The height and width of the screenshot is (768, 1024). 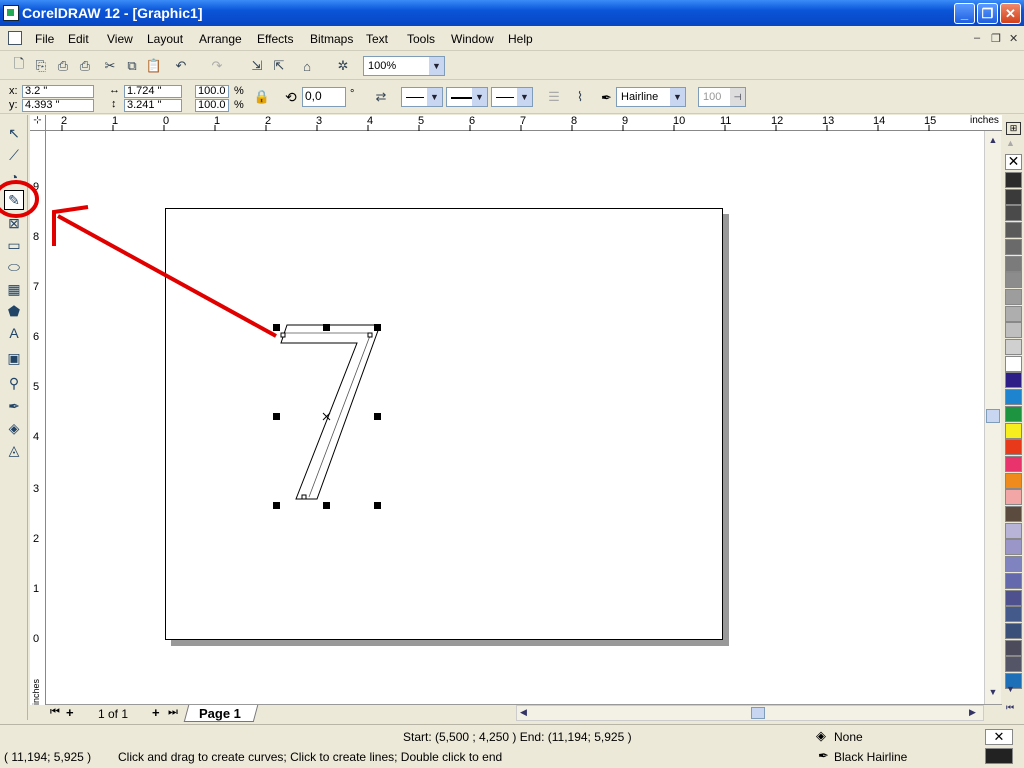 I want to click on cursor-position: ( 11,194; 5,925 ), so click(x=48, y=757).